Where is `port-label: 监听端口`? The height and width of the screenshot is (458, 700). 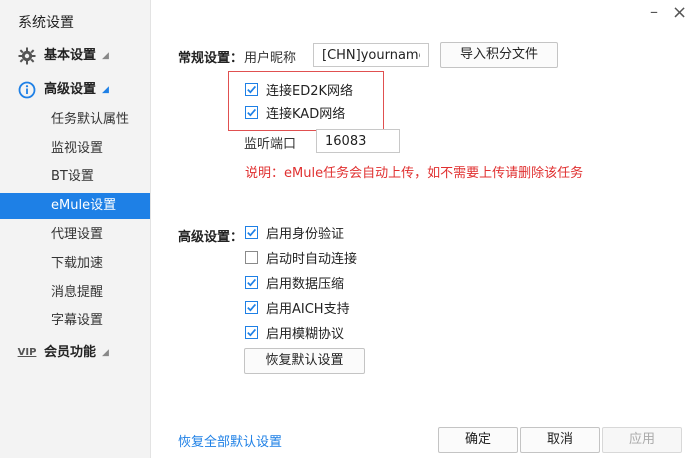 port-label: 监听端口 is located at coordinates (270, 144).